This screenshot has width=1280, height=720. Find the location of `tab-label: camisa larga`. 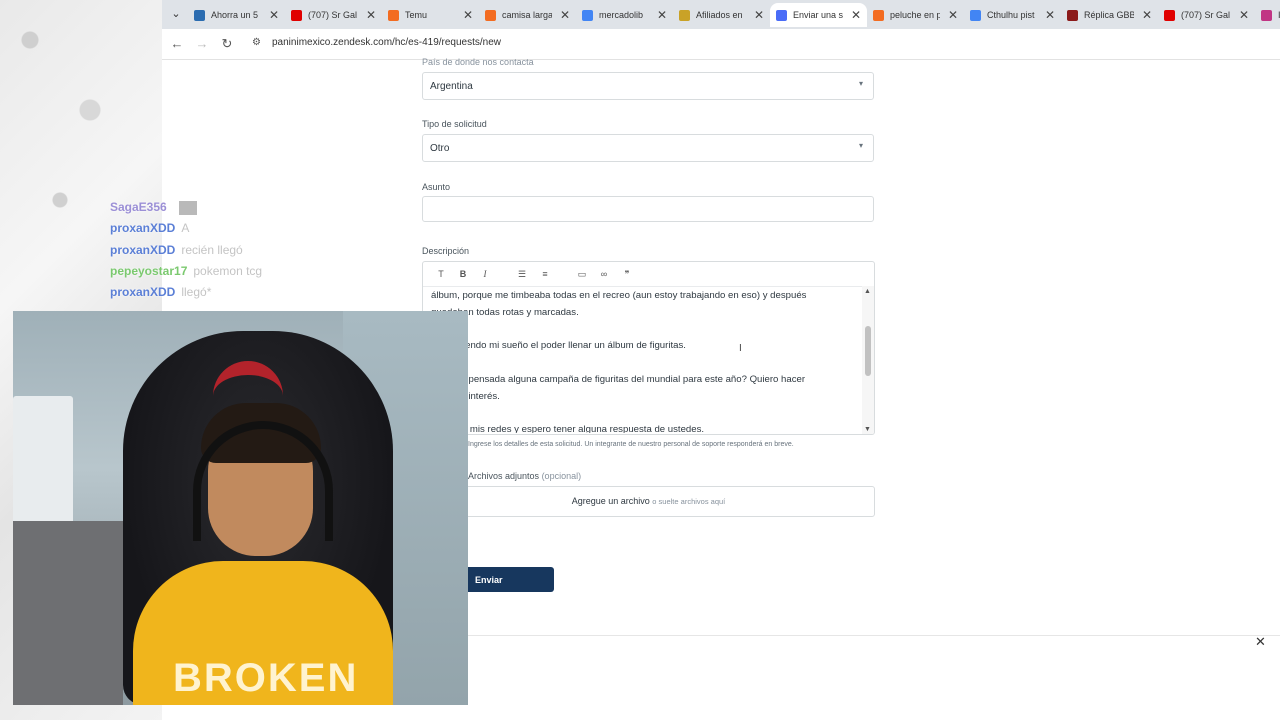

tab-label: camisa larga is located at coordinates (527, 15).